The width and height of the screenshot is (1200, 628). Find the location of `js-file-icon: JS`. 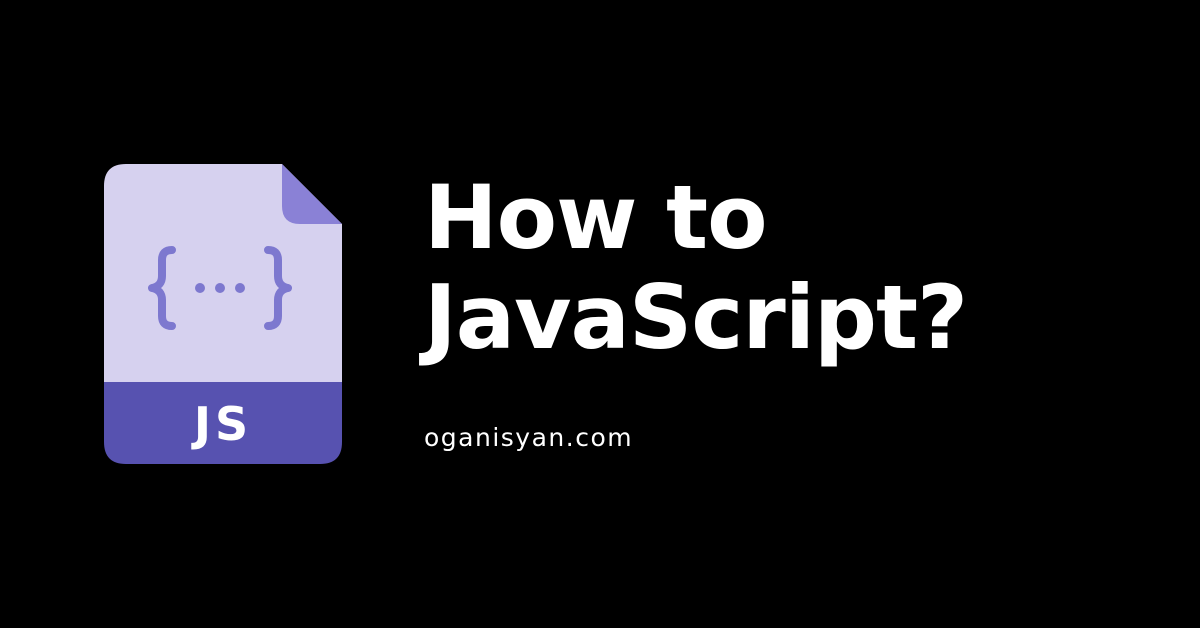

js-file-icon: JS is located at coordinates (223, 314).